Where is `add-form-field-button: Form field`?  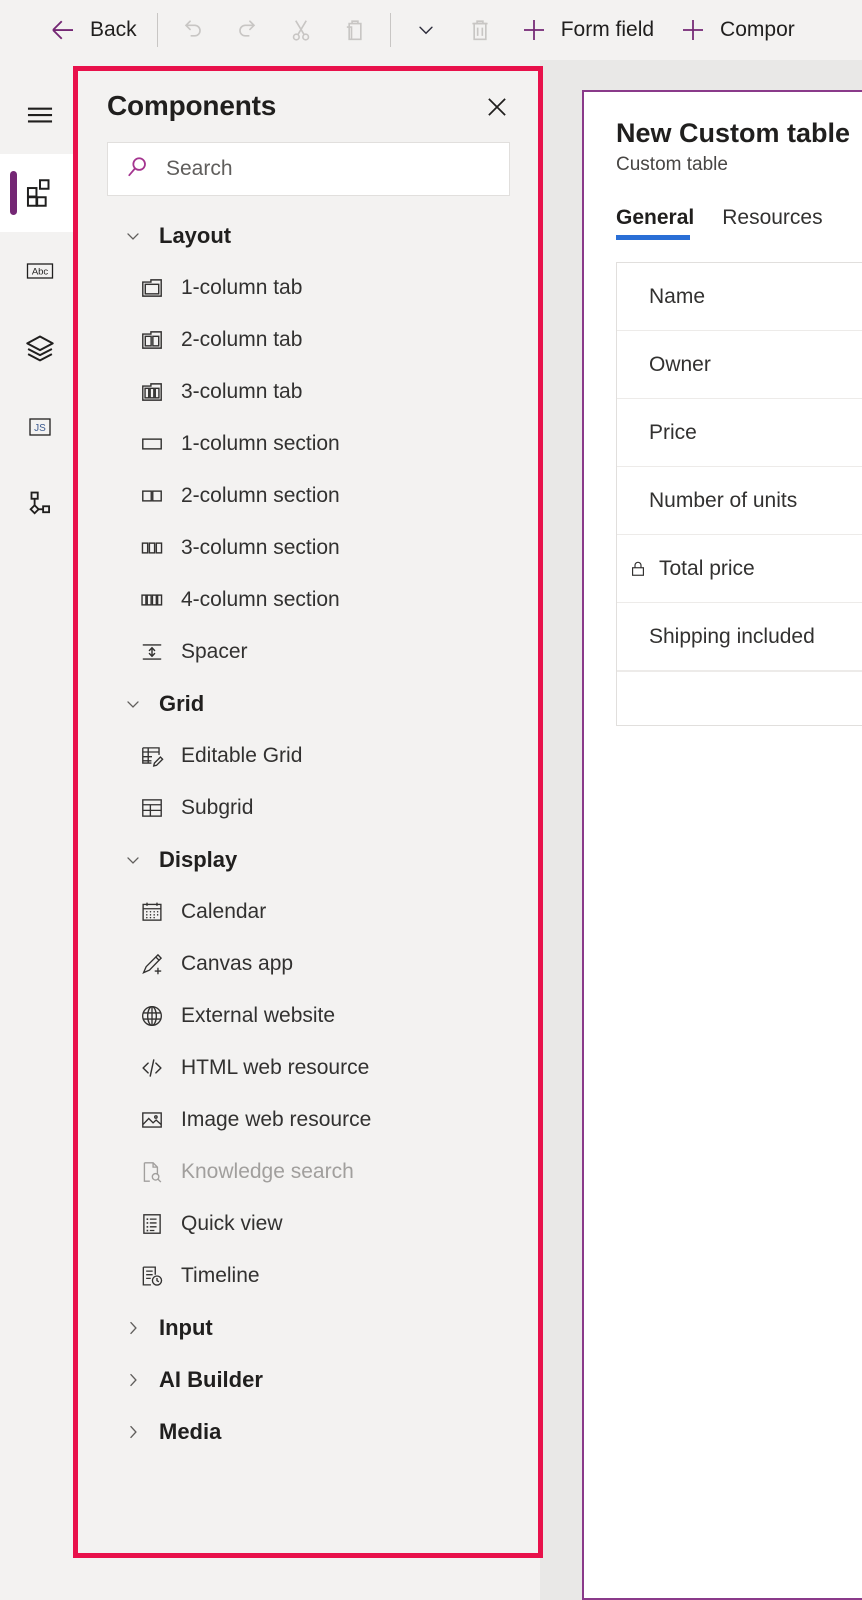 add-form-field-button: Form field is located at coordinates (586, 30).